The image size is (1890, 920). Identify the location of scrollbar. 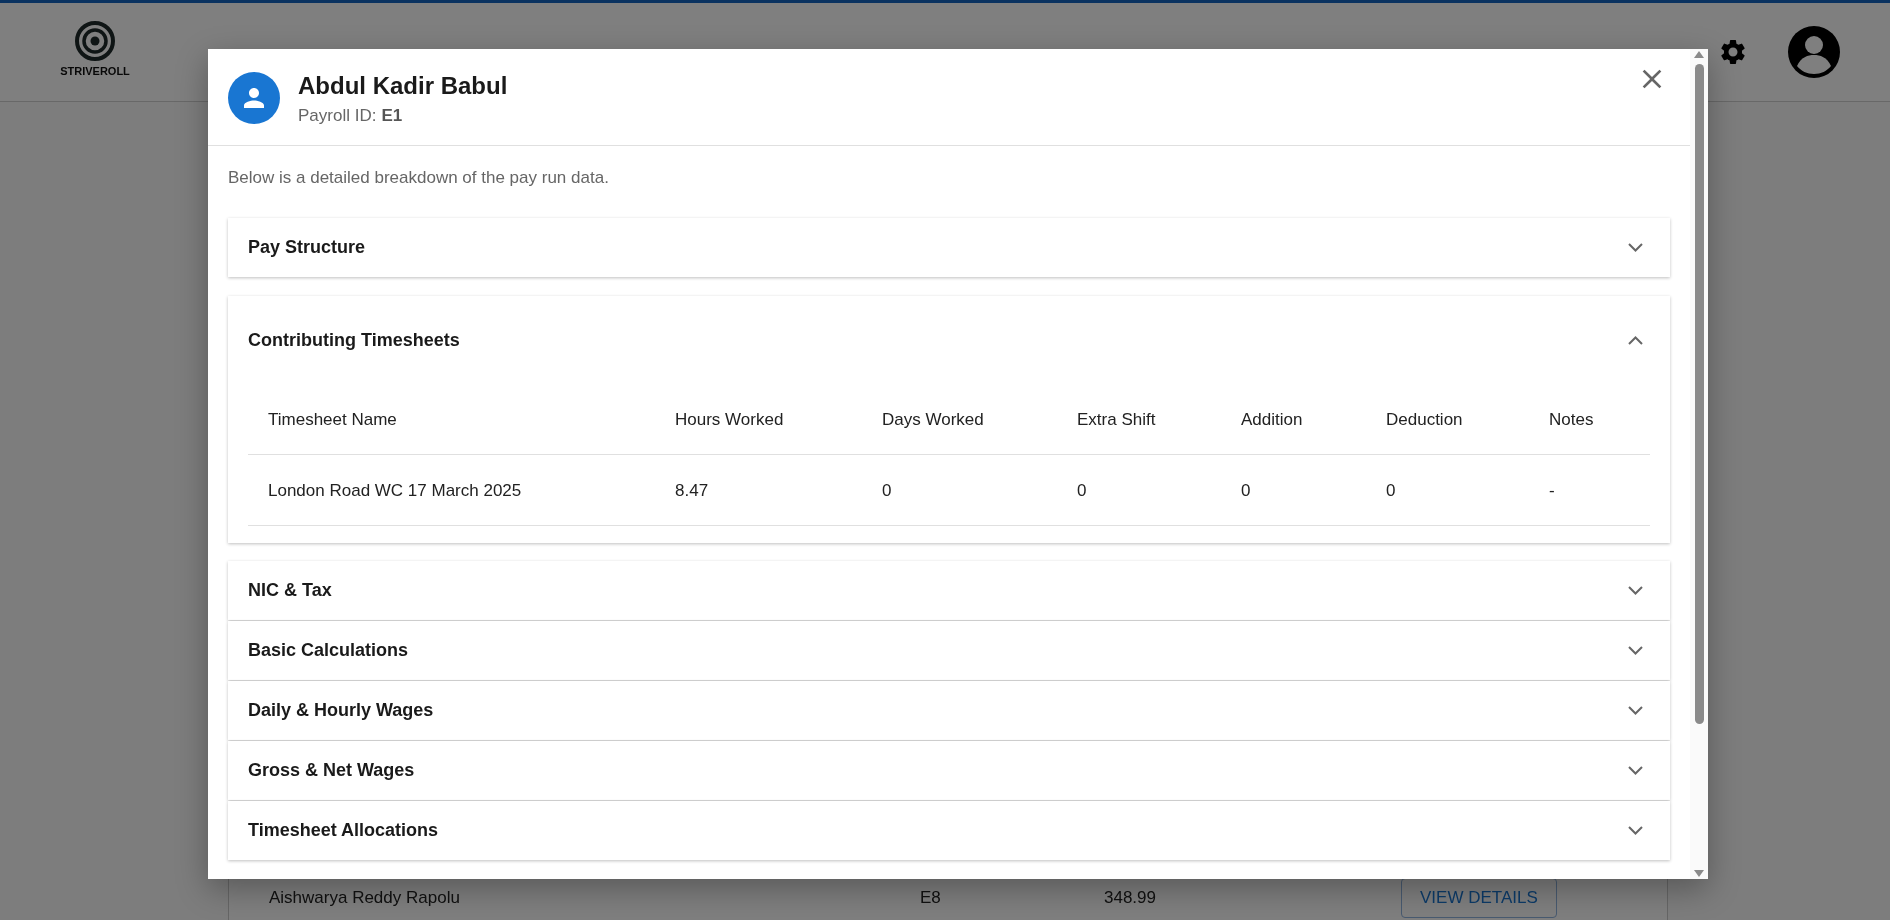
(1699, 464).